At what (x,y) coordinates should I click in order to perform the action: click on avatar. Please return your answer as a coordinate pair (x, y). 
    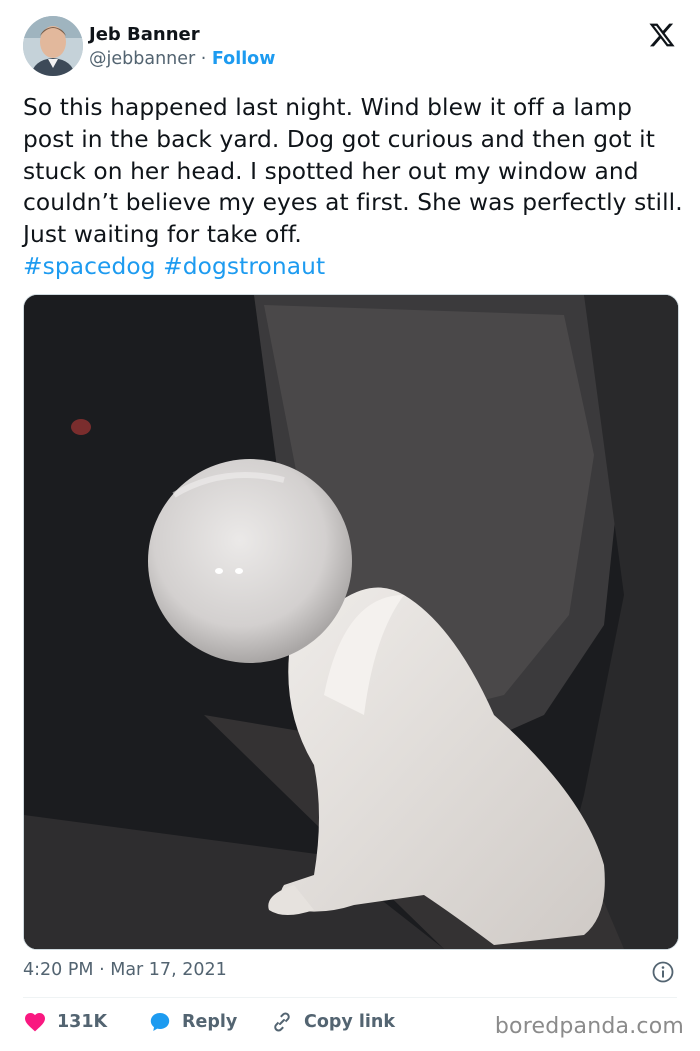
    Looking at the image, I should click on (53, 46).